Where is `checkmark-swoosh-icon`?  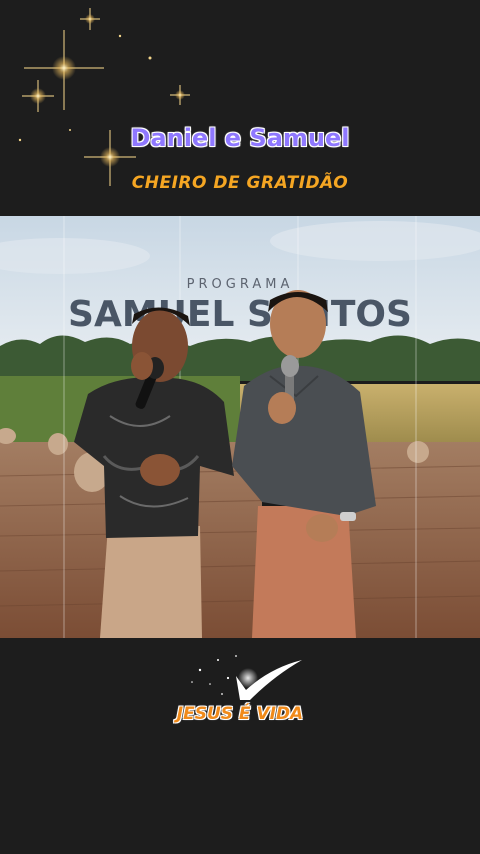 checkmark-swoosh-icon is located at coordinates (246, 677).